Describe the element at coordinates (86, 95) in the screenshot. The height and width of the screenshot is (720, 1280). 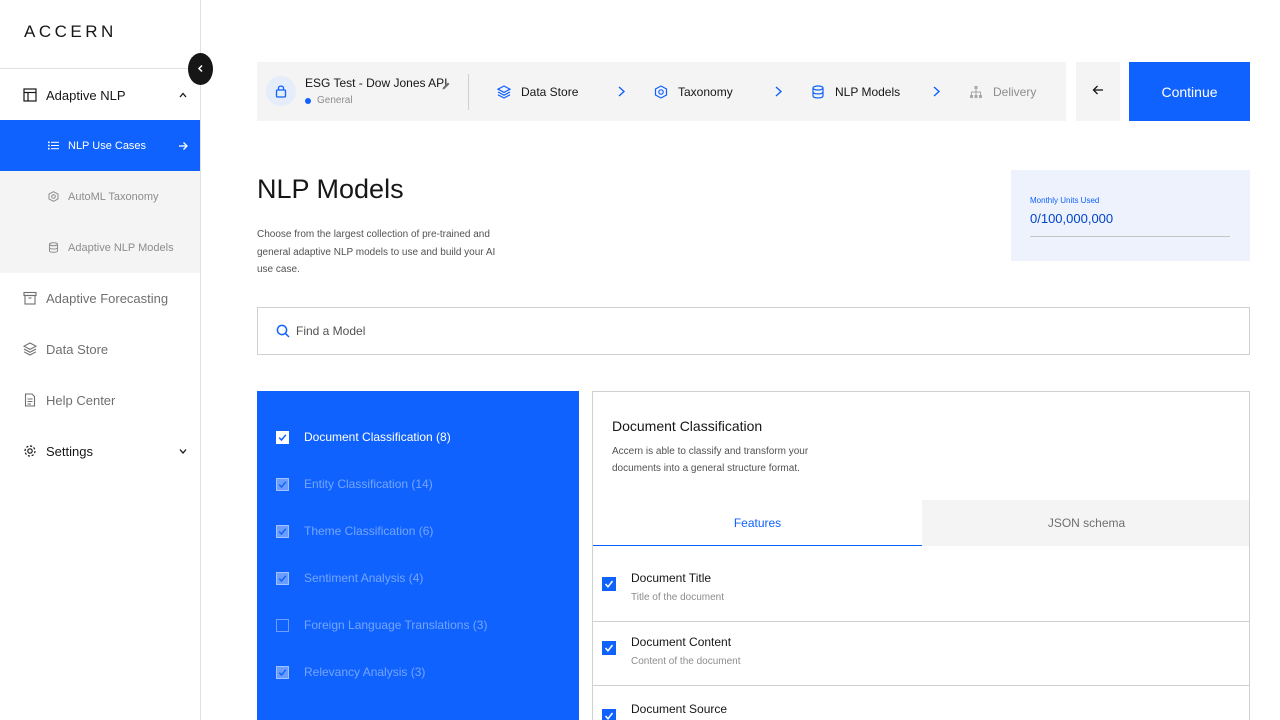
I see `sidebar-item-label: Adaptive NLP` at that location.